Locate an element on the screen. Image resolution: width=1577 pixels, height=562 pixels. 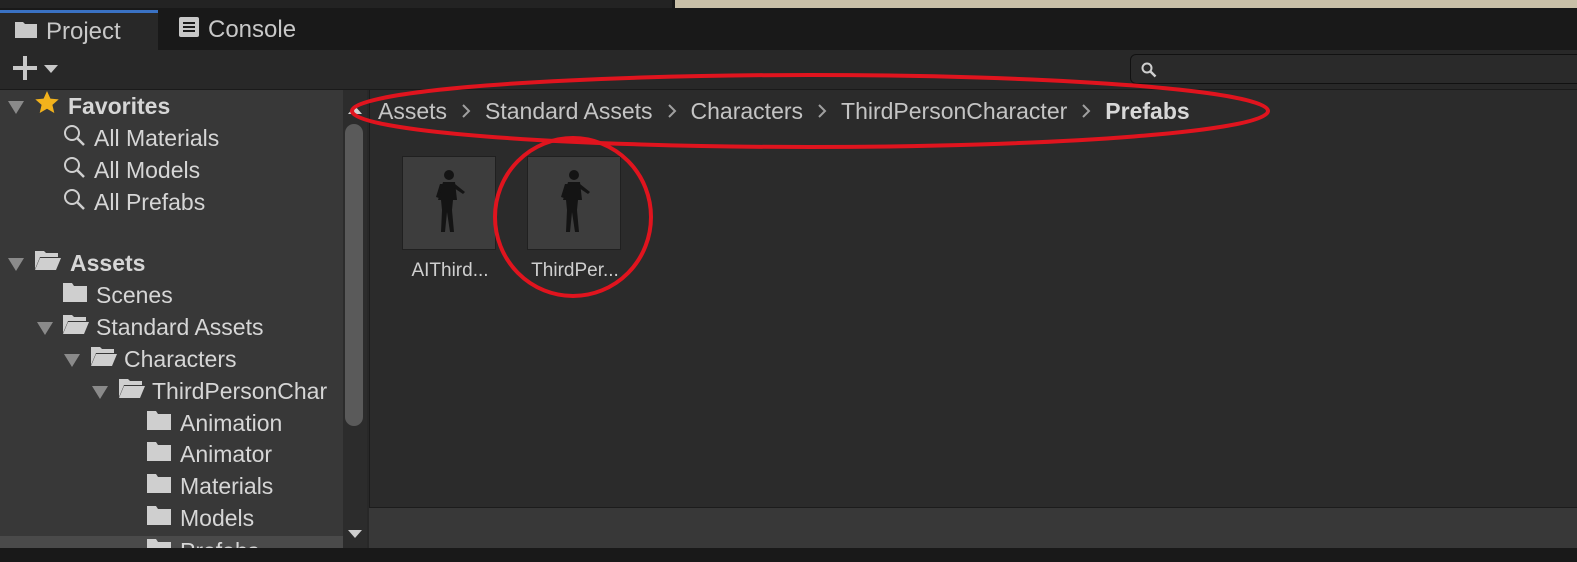
tree-scrollbar is located at coordinates (355, 319).